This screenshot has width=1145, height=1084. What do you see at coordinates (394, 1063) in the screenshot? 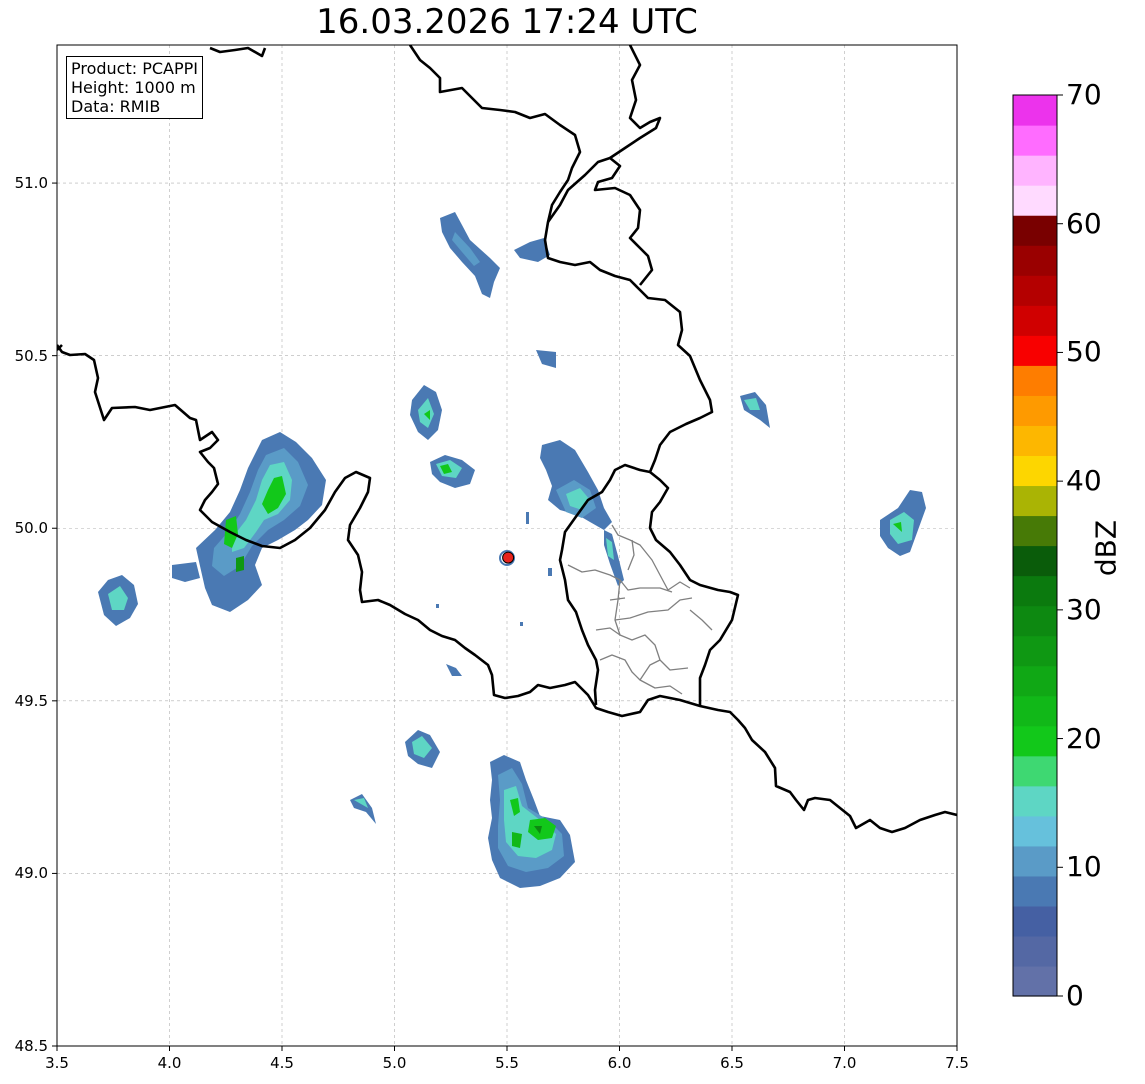
I see `lon-tick-label: 5.0` at bounding box center [394, 1063].